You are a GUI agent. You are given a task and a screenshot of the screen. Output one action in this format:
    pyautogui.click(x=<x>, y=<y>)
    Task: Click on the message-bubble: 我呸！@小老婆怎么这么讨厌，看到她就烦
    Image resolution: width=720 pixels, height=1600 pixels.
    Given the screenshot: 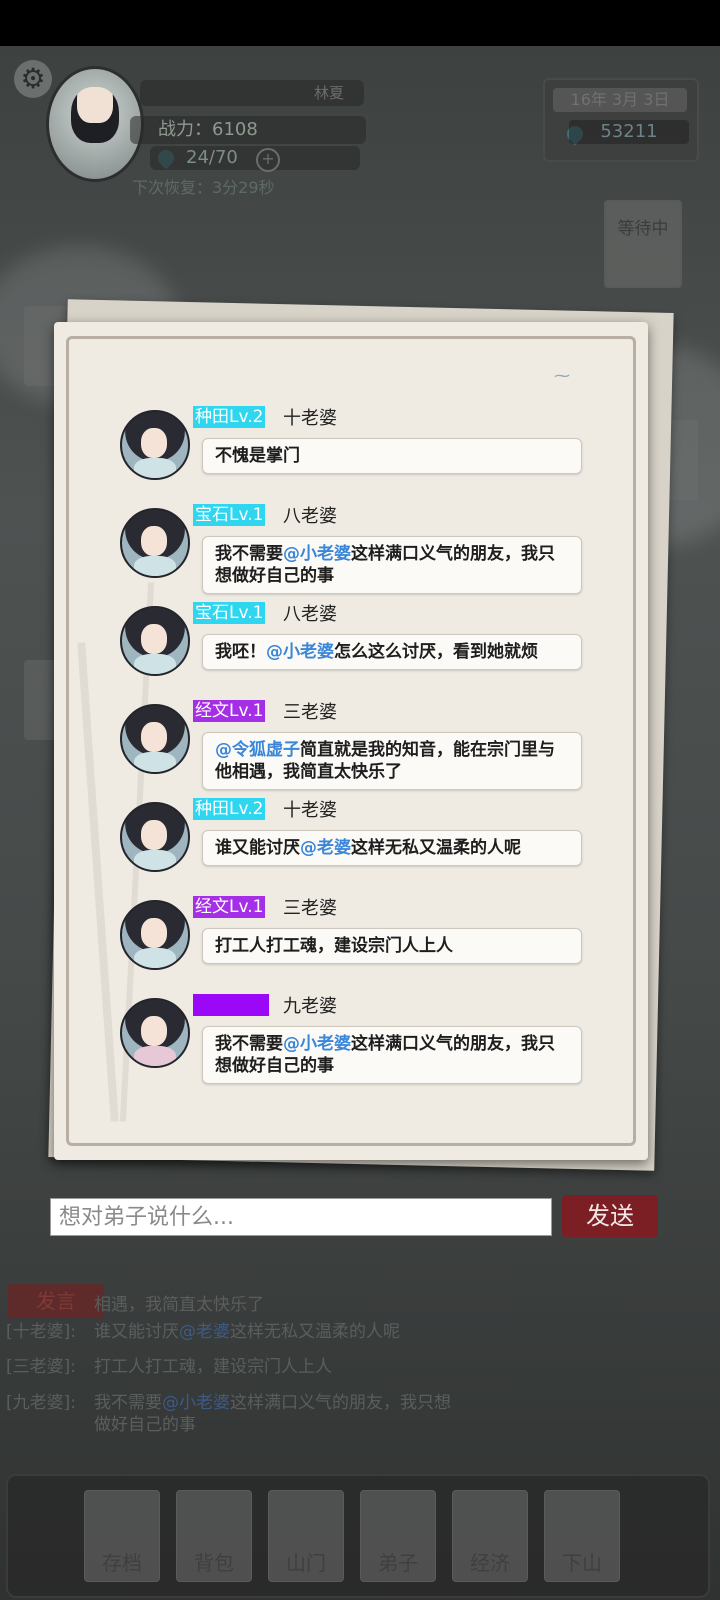 What is the action you would take?
    pyautogui.click(x=392, y=652)
    